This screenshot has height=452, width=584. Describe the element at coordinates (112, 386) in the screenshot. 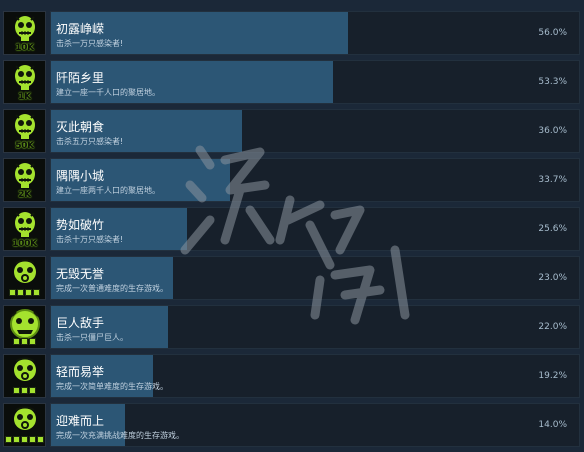

I see `achievement-description: 完成一次简单难度的生存游戏。` at that location.